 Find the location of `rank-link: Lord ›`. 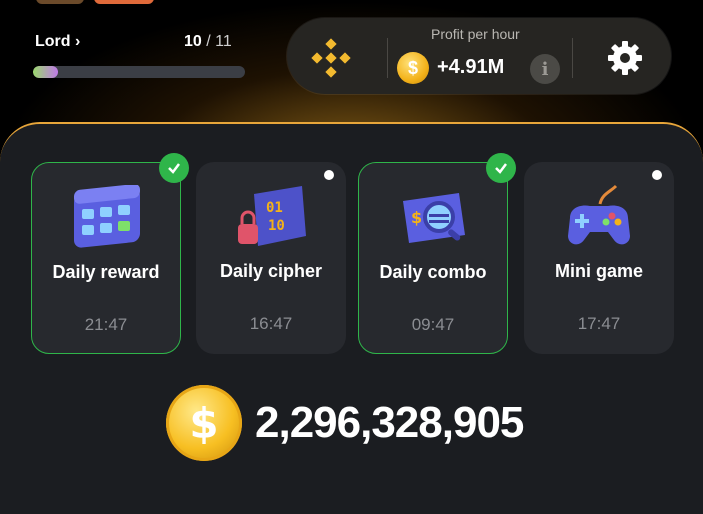

rank-link: Lord › is located at coordinates (57, 42).